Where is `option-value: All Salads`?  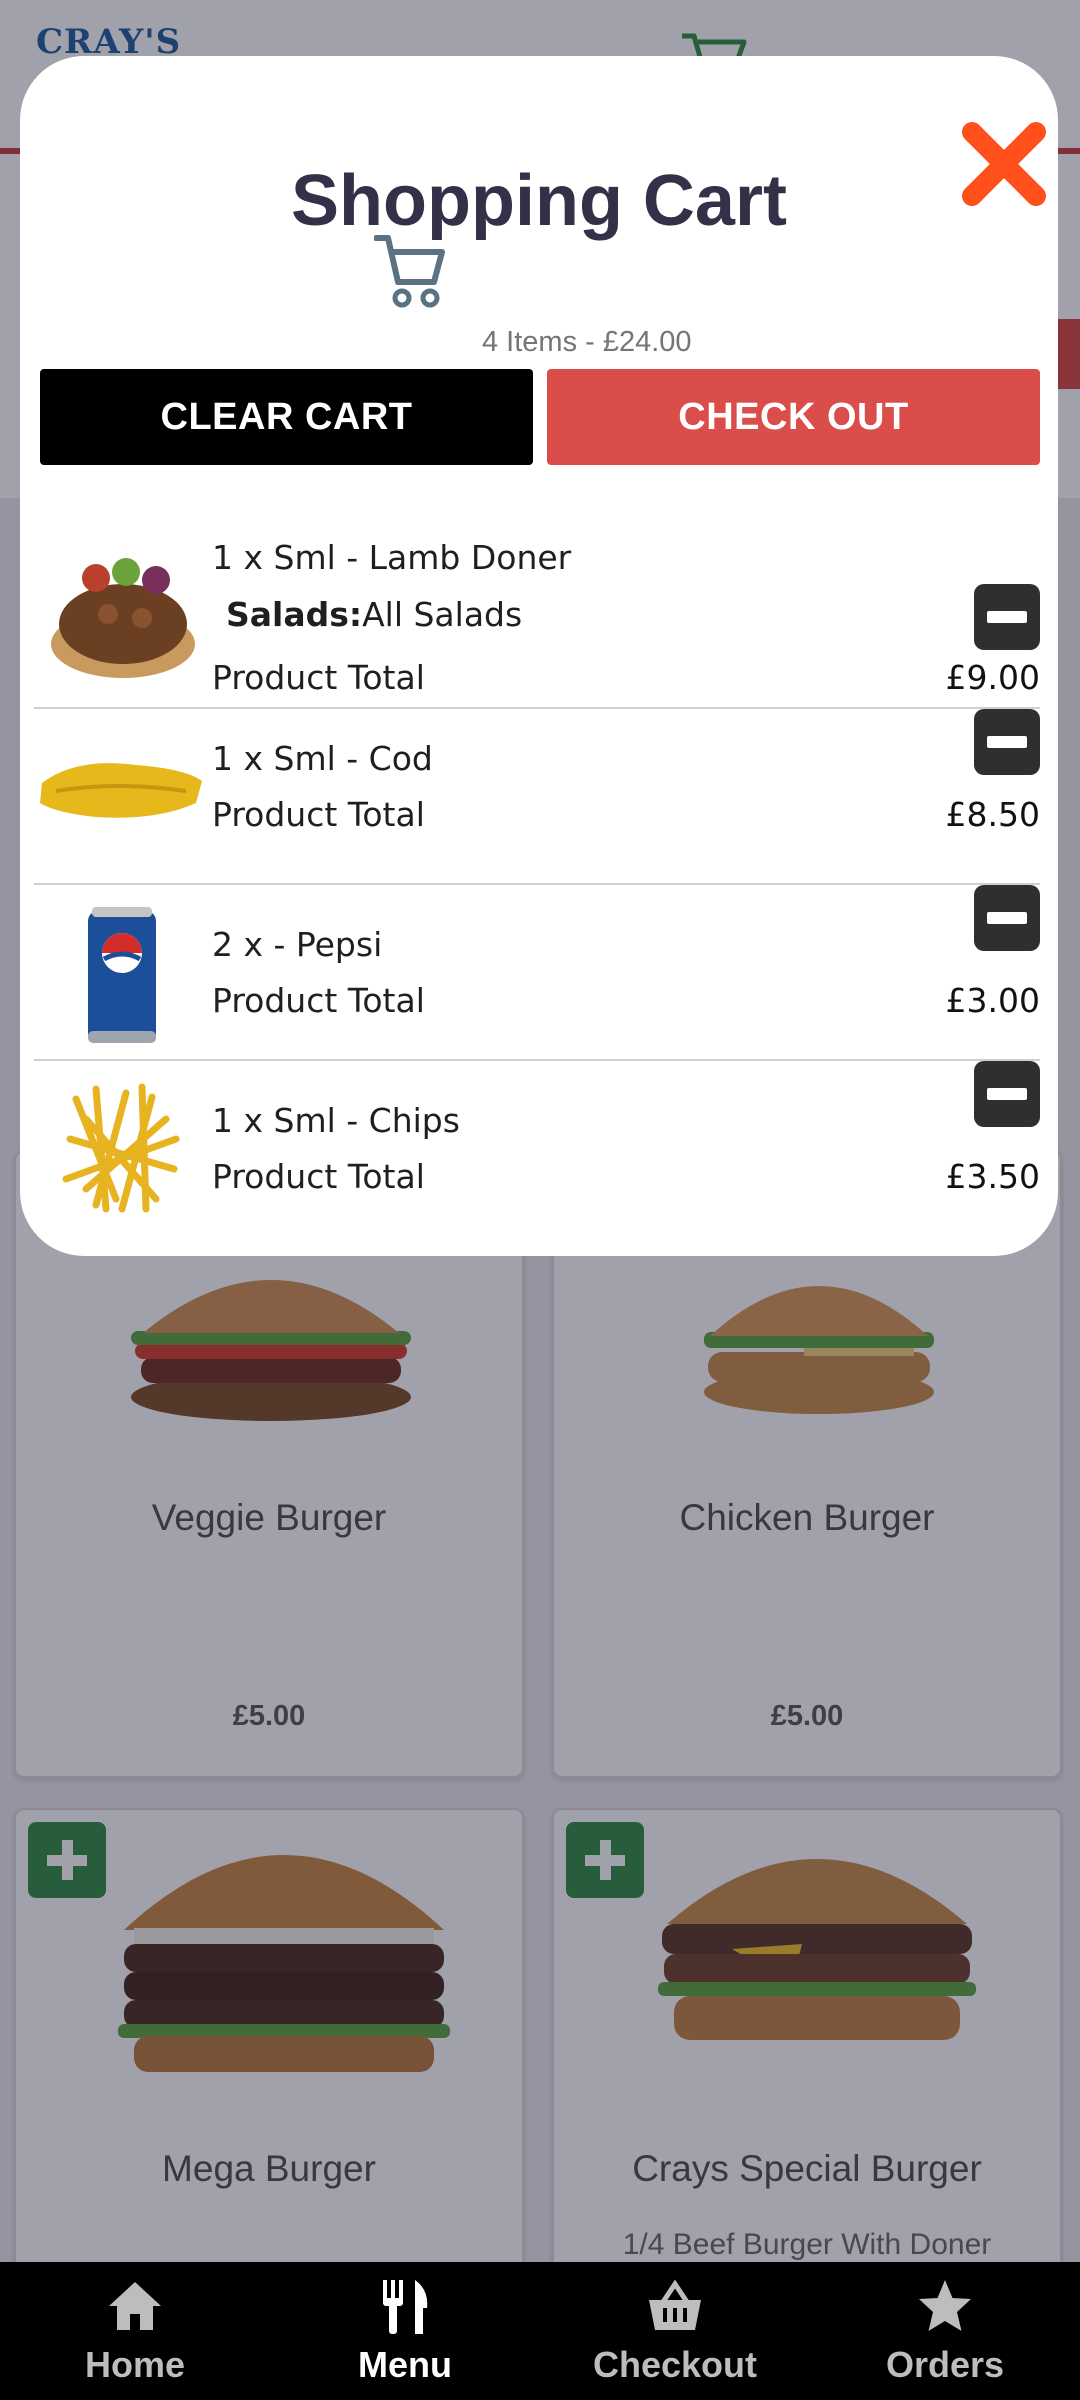
option-value: All Salads is located at coordinates (442, 614).